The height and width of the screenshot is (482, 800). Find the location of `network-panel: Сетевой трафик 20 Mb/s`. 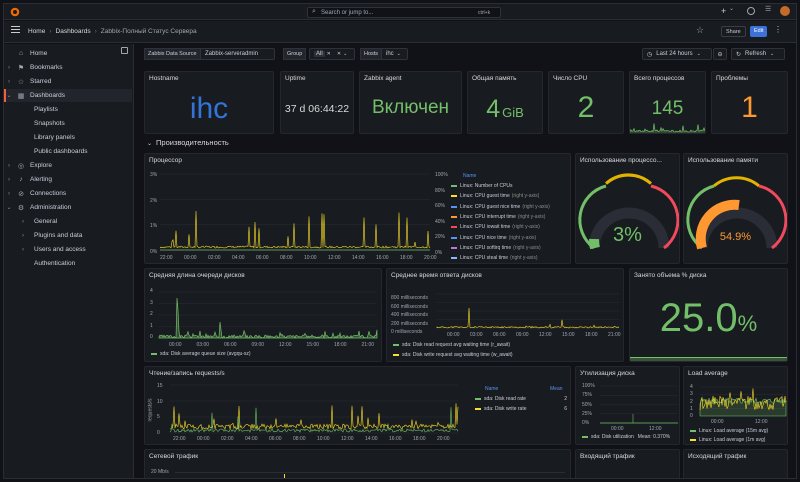

network-panel: Сетевой трафик 20 Mb/s is located at coordinates (357, 463).